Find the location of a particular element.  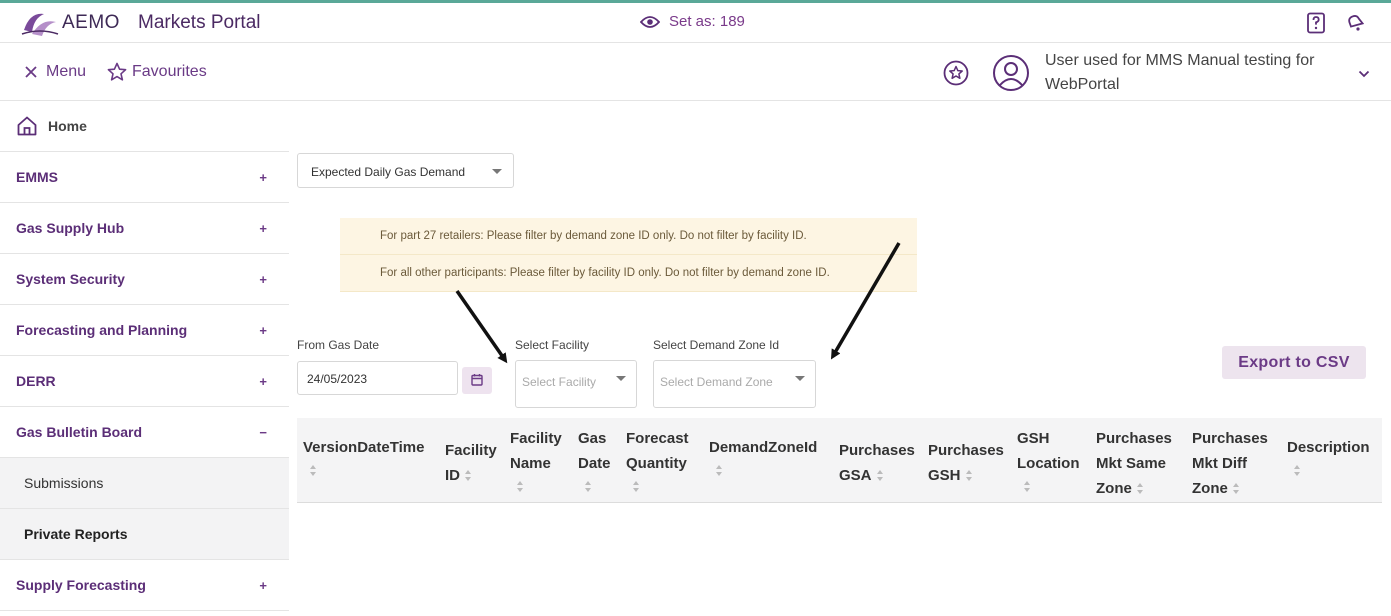

star-circle-icon is located at coordinates (956, 73).